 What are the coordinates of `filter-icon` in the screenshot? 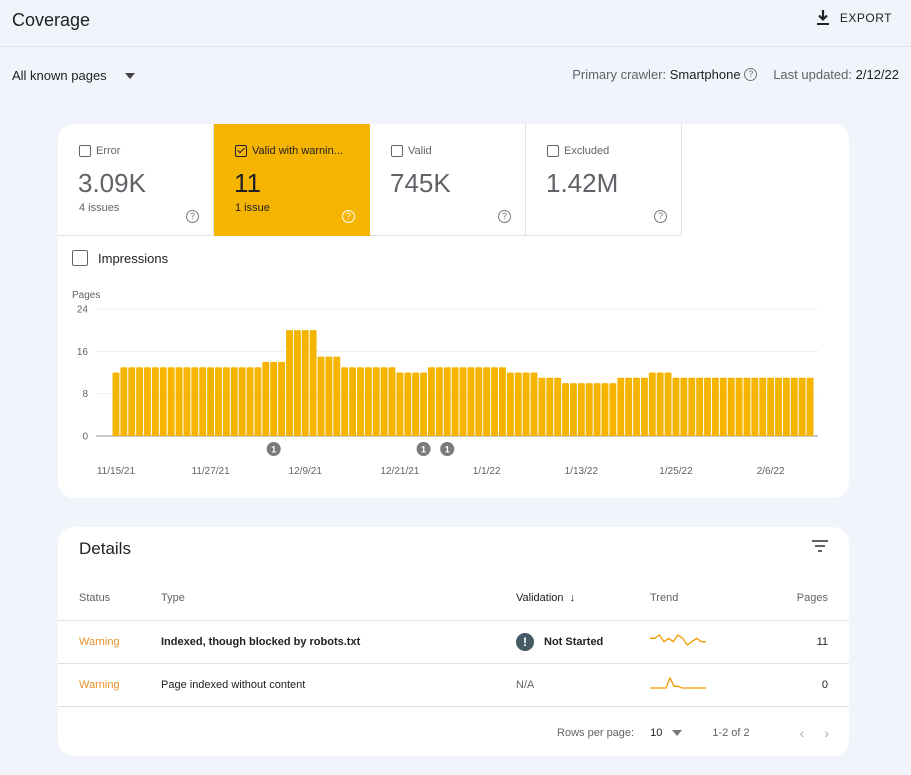 It's located at (820, 546).